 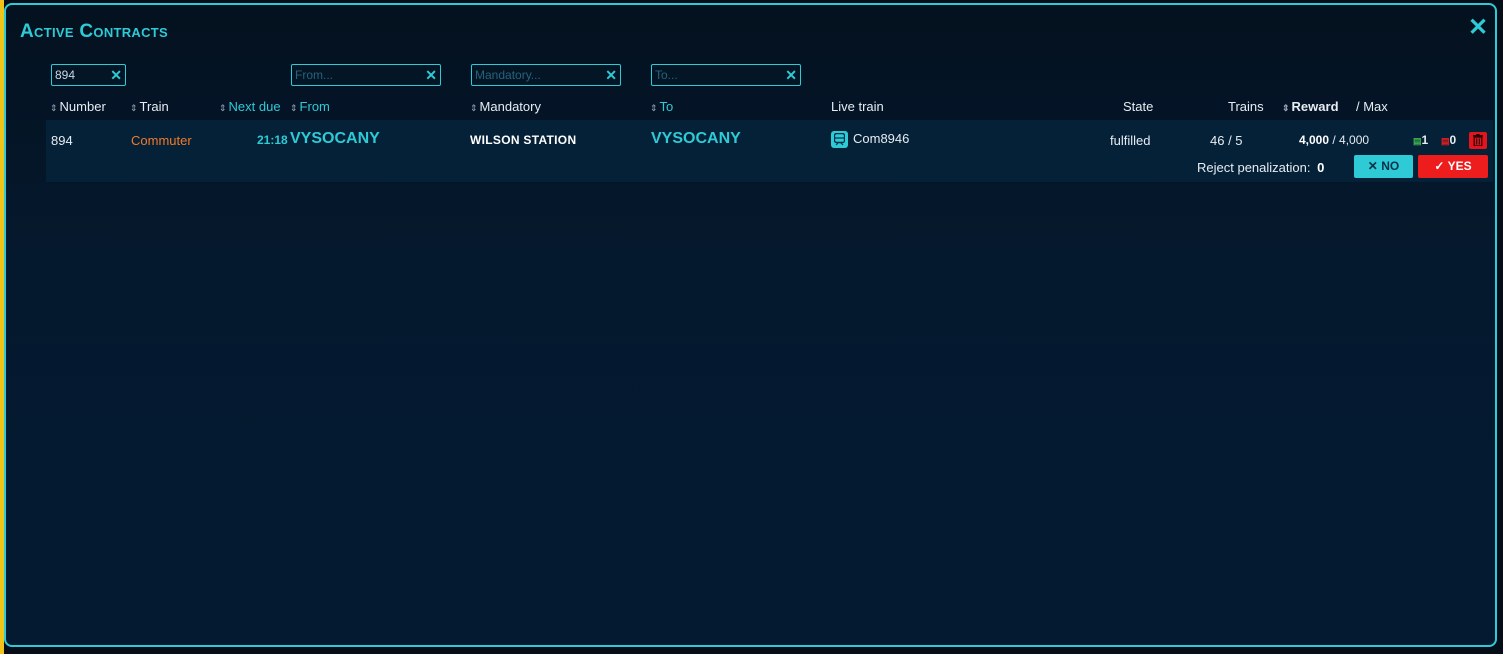 I want to click on reward-max: / 4,000, so click(x=1351, y=140).